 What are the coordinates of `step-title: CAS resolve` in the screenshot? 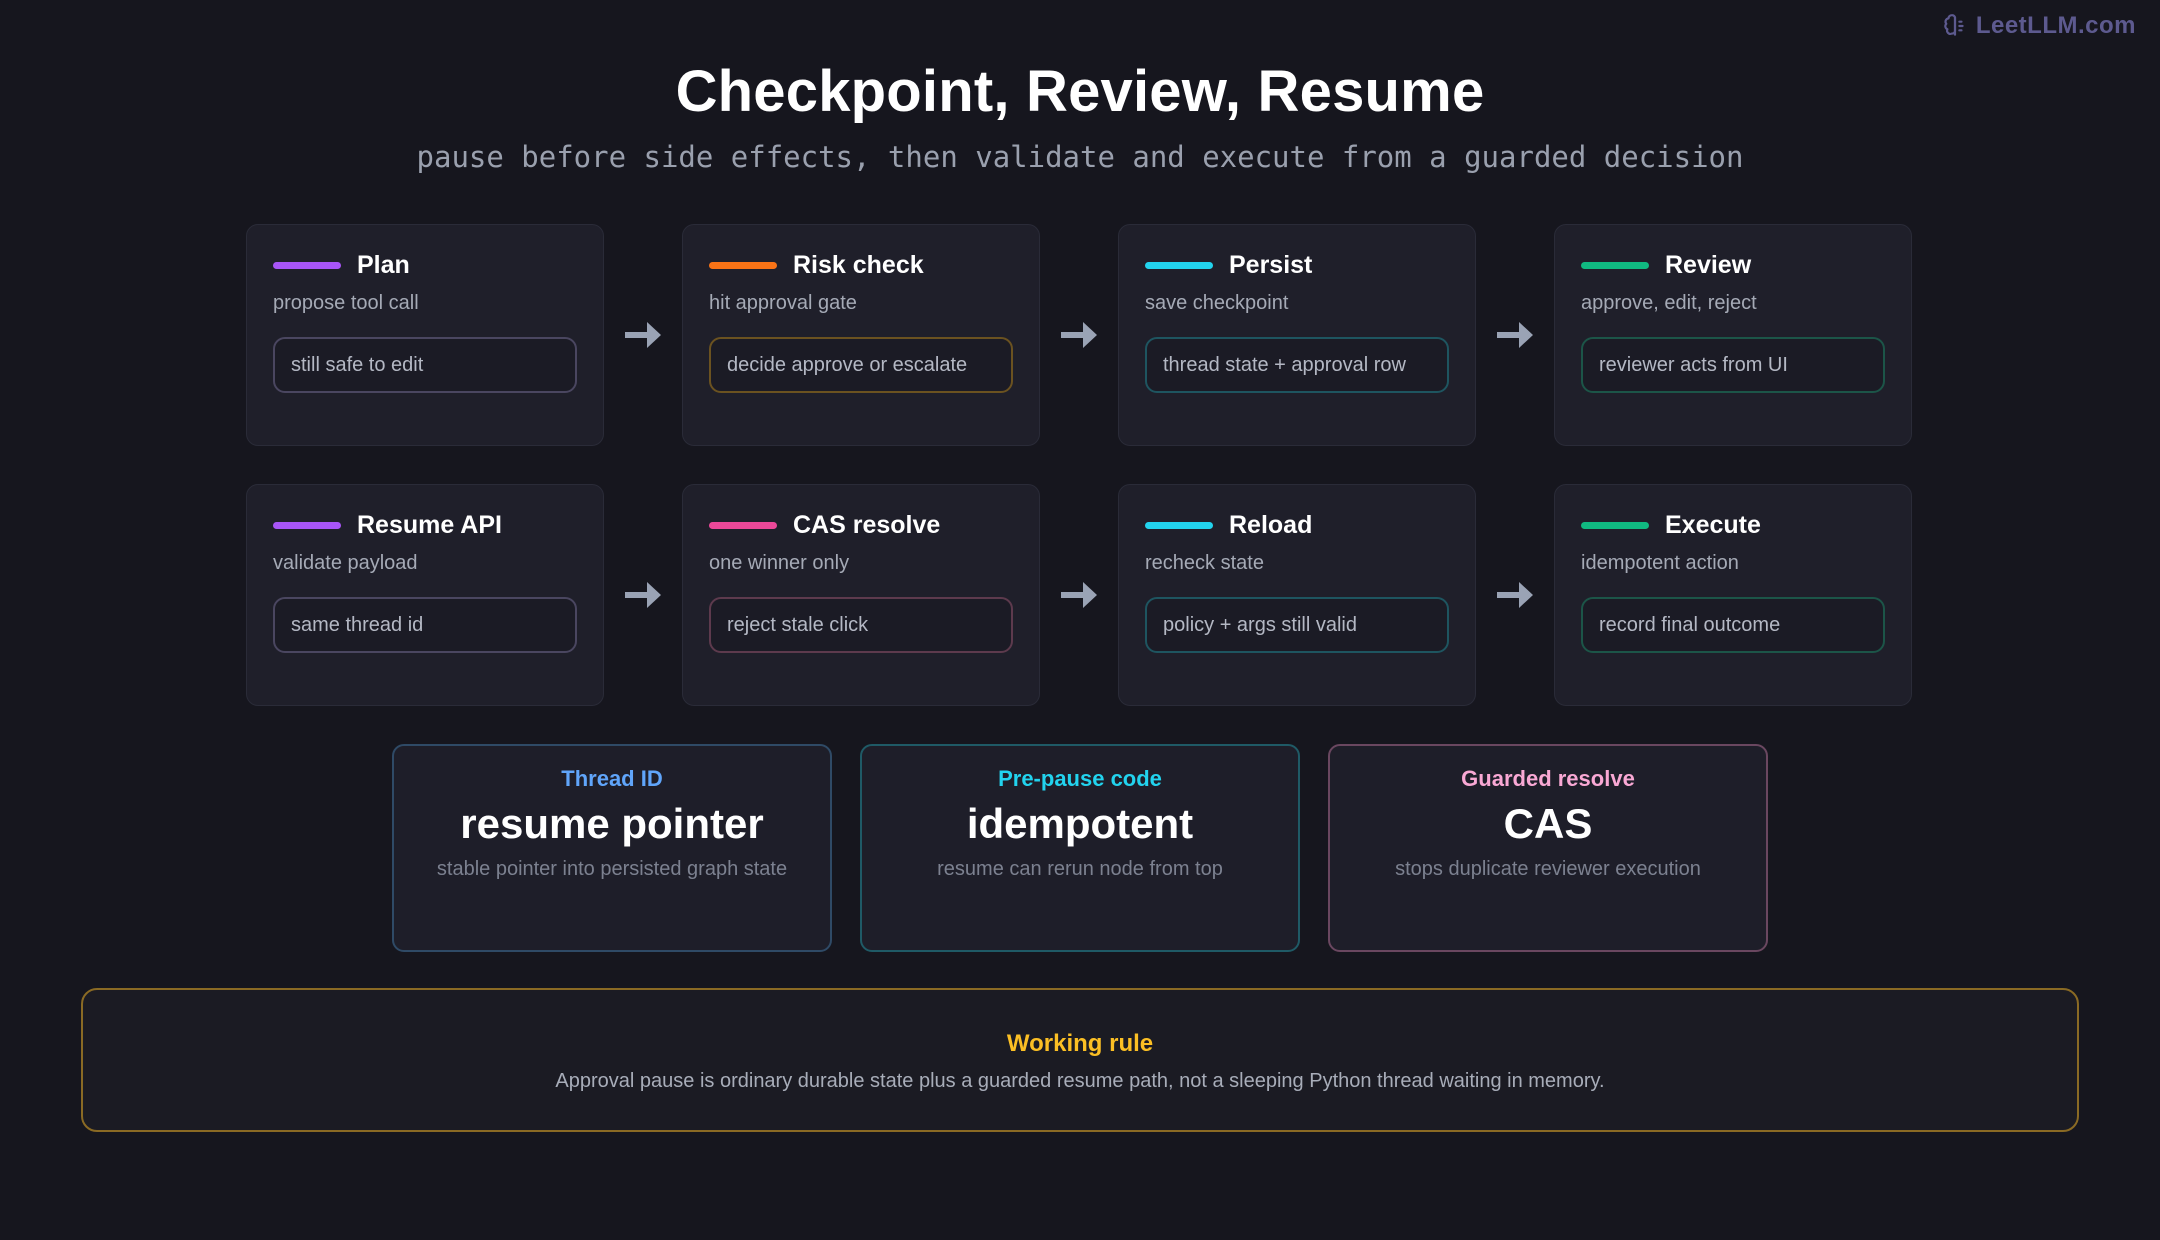 It's located at (867, 525).